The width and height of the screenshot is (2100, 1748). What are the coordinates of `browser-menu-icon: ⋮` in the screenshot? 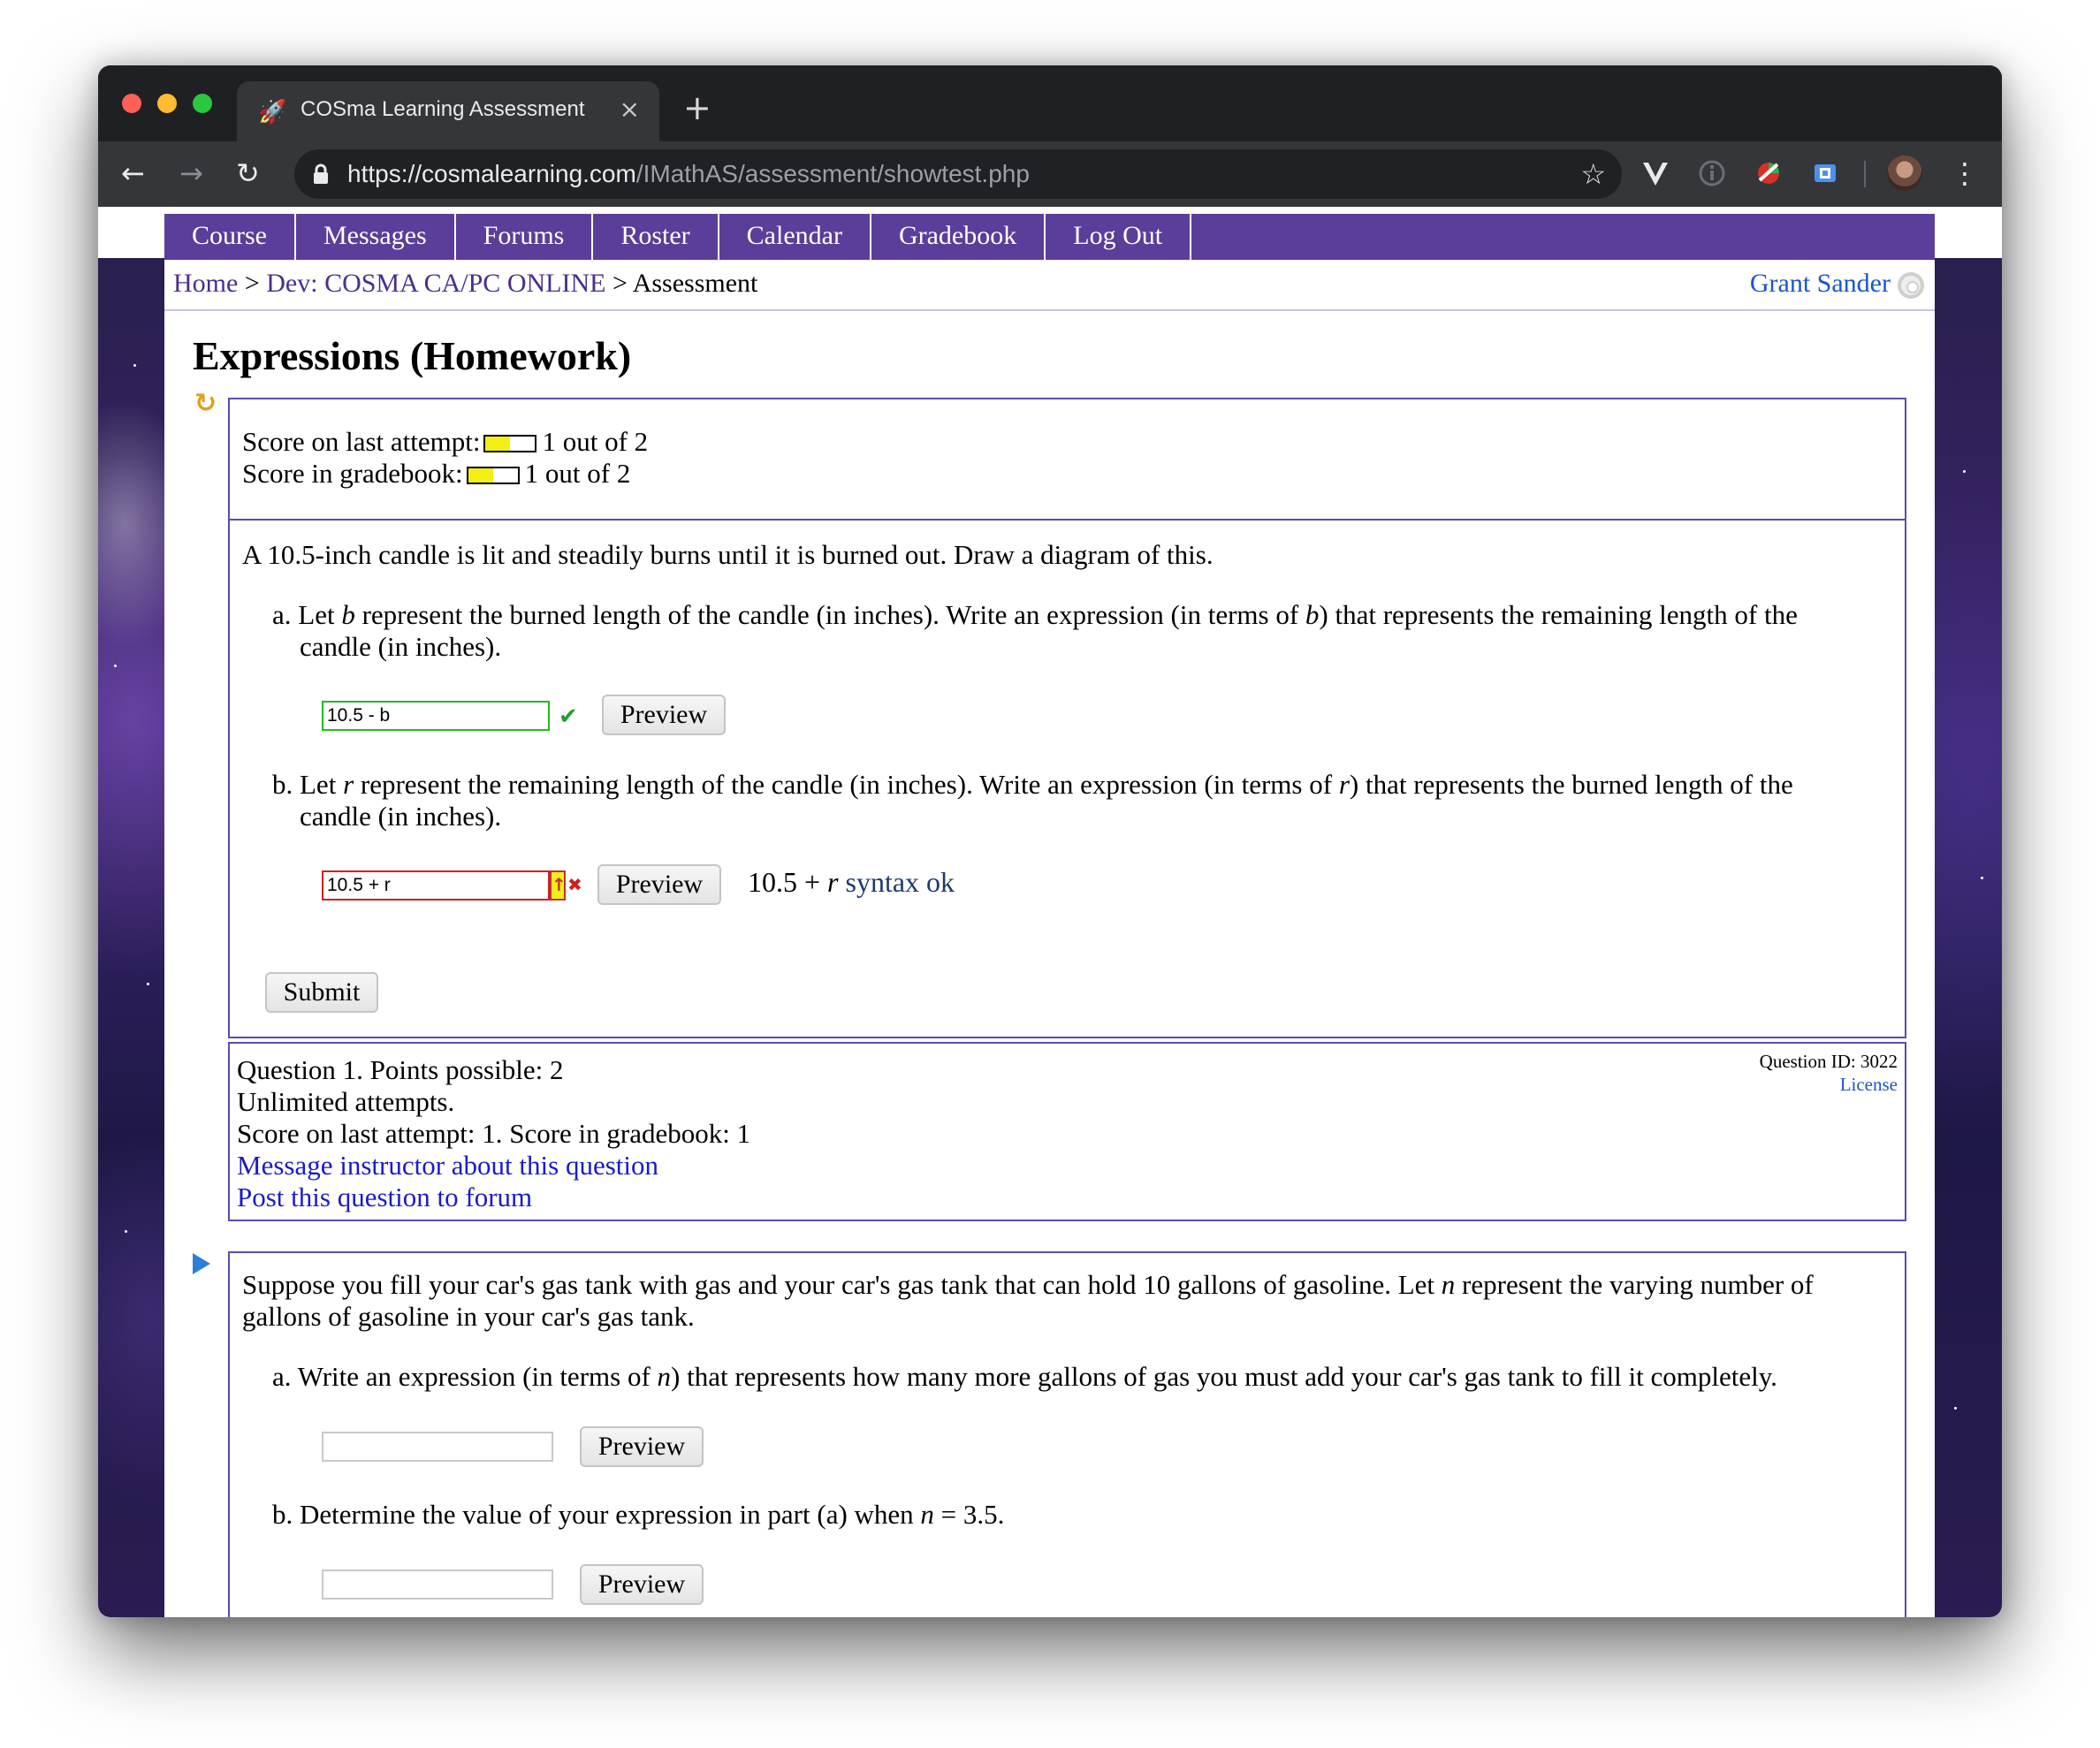 It's located at (1965, 173).